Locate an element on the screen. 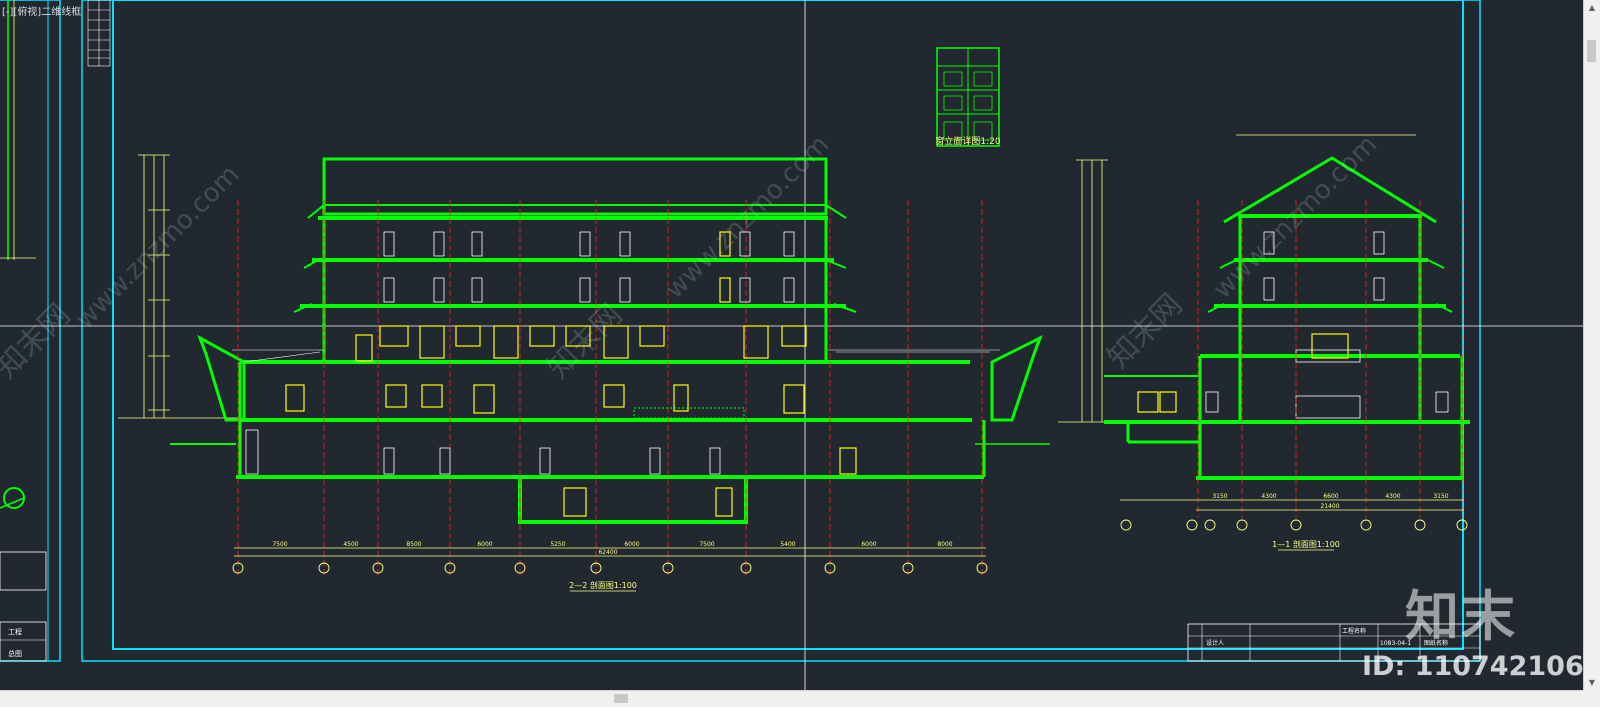  dim-2-0: 7500 is located at coordinates (279, 544).